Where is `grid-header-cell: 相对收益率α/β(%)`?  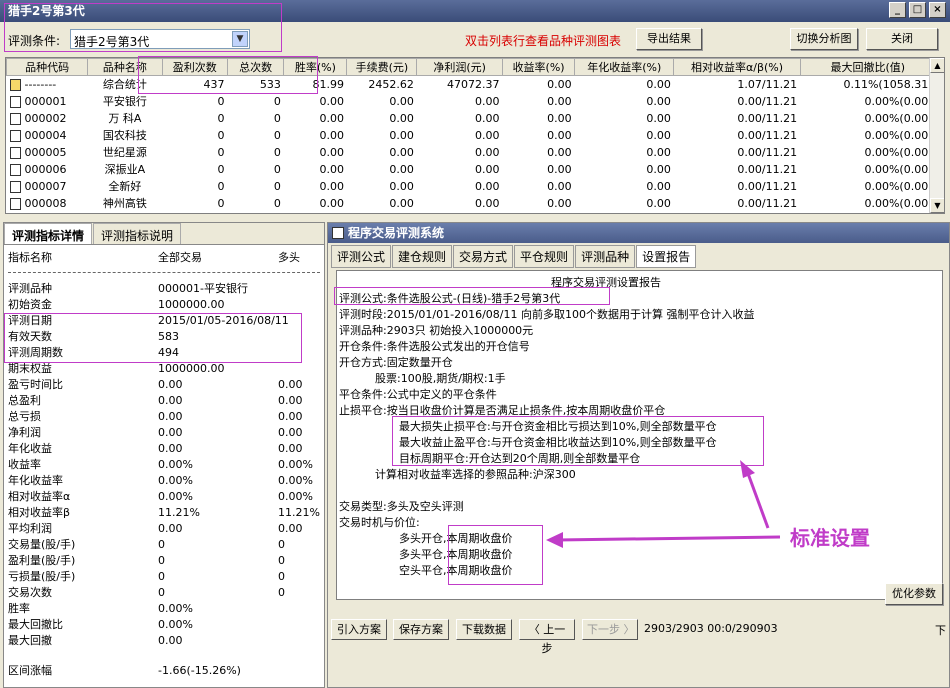 grid-header-cell: 相对收益率α/β(%) is located at coordinates (737, 67).